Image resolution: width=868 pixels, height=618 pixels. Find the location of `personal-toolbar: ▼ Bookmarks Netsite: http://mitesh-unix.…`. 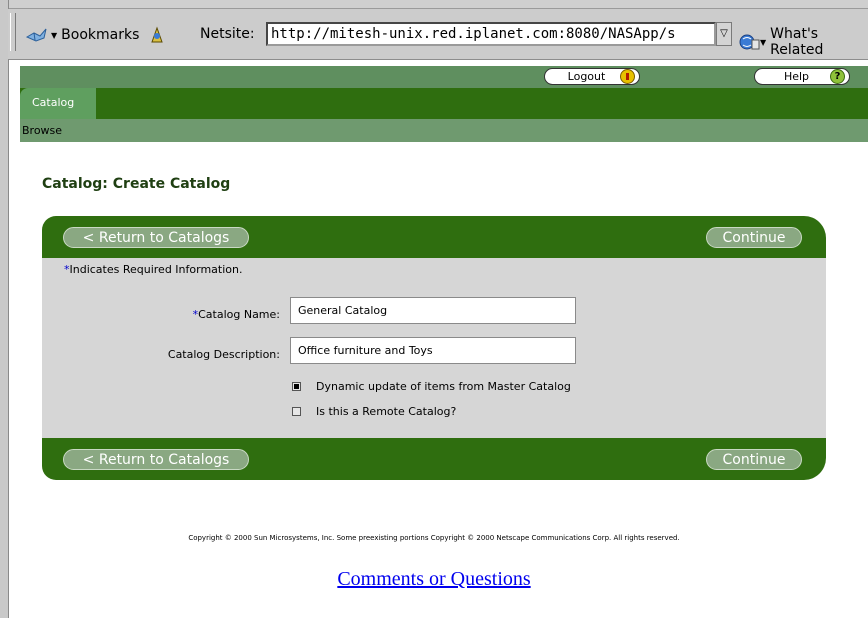

personal-toolbar: ▼ Bookmarks Netsite: http://mitesh-unix.… is located at coordinates (438, 34).